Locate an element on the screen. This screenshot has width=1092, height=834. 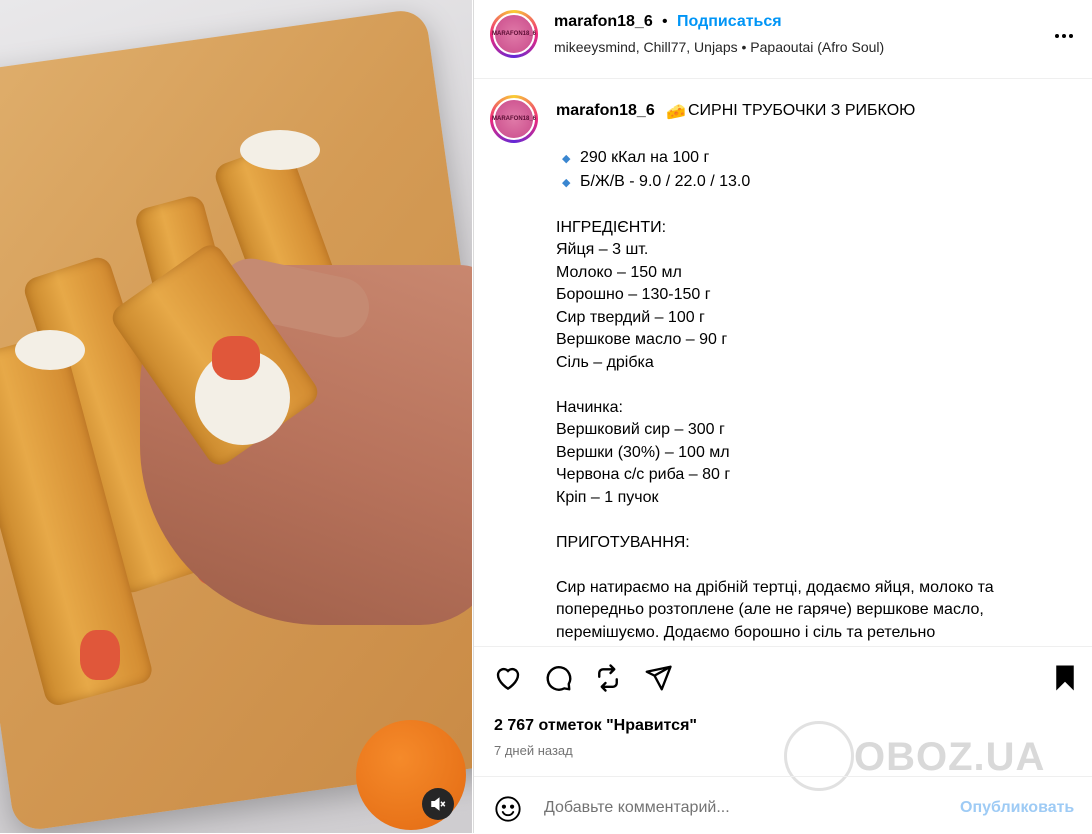
comment-bar: Опубликовать is located at coordinates (783, 805).